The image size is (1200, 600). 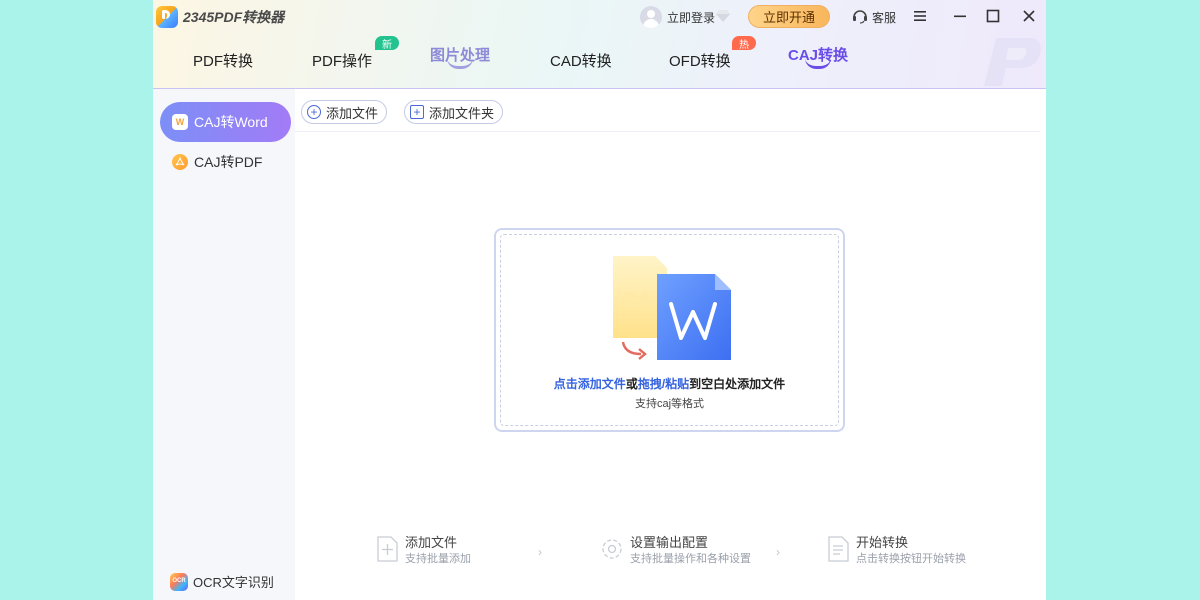 What do you see at coordinates (234, 17) in the screenshot?
I see `app-title: 2345PDF转换器` at bounding box center [234, 17].